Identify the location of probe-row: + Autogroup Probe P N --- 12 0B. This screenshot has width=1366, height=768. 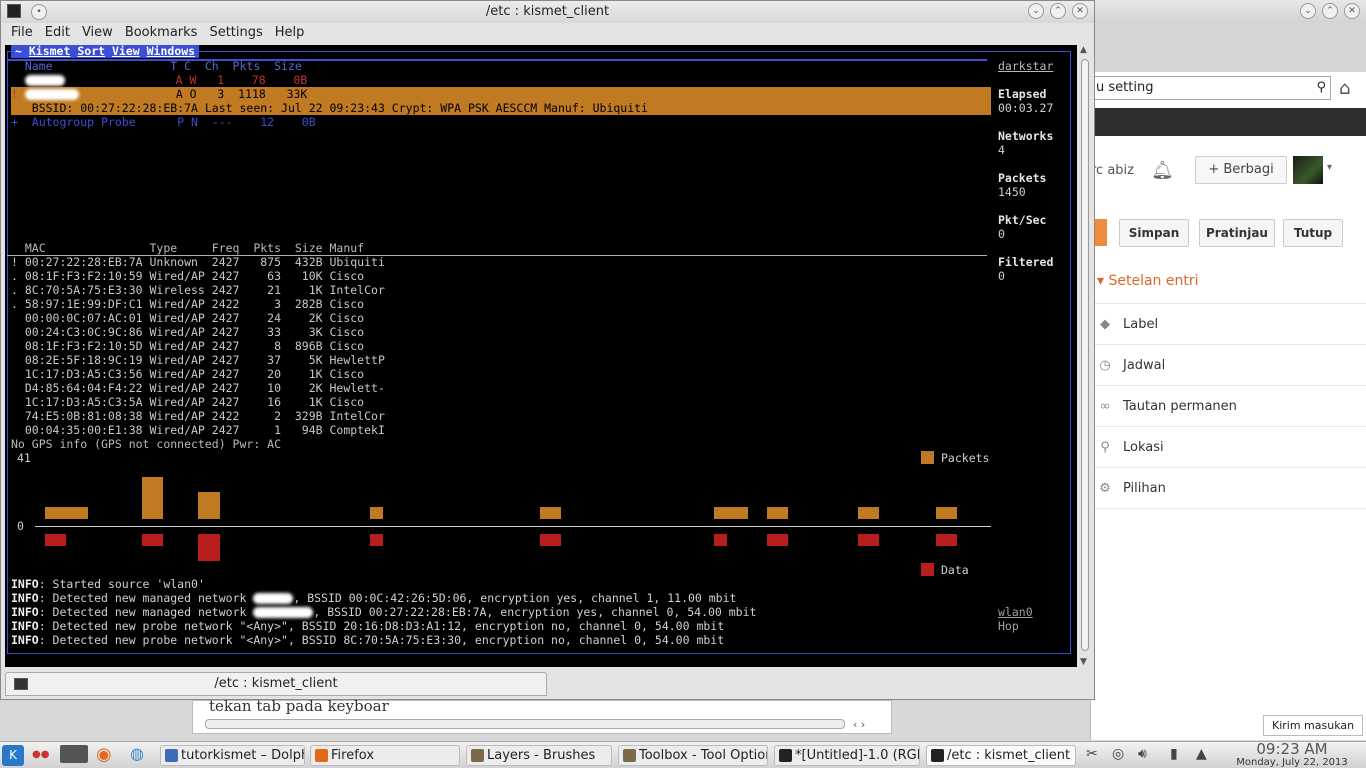
(163, 122).